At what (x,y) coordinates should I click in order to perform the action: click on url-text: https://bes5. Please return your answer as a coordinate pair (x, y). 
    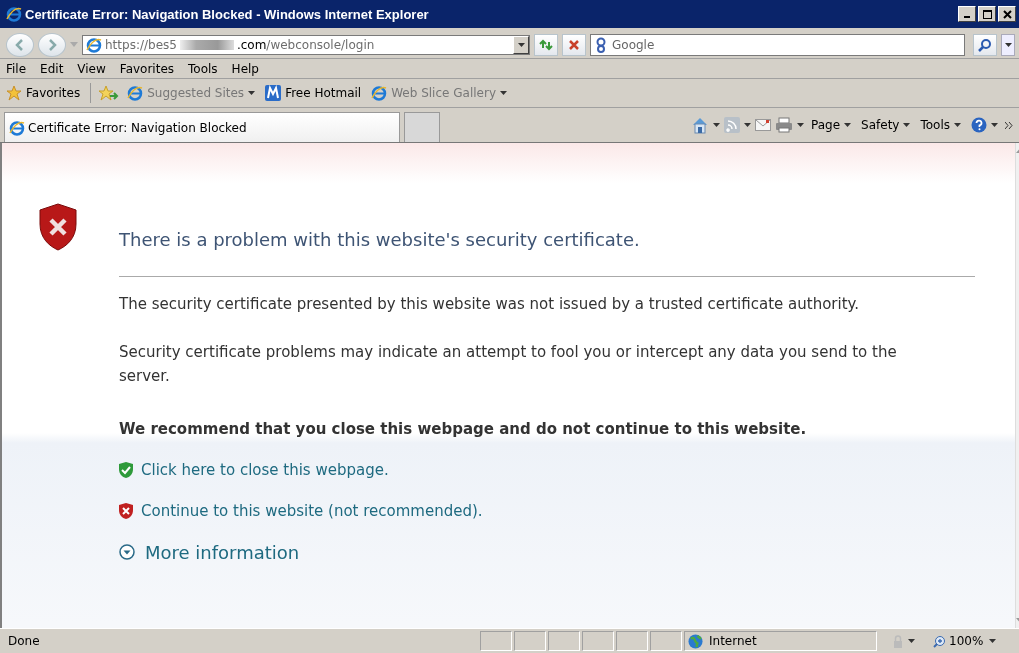
    Looking at the image, I should click on (141, 44).